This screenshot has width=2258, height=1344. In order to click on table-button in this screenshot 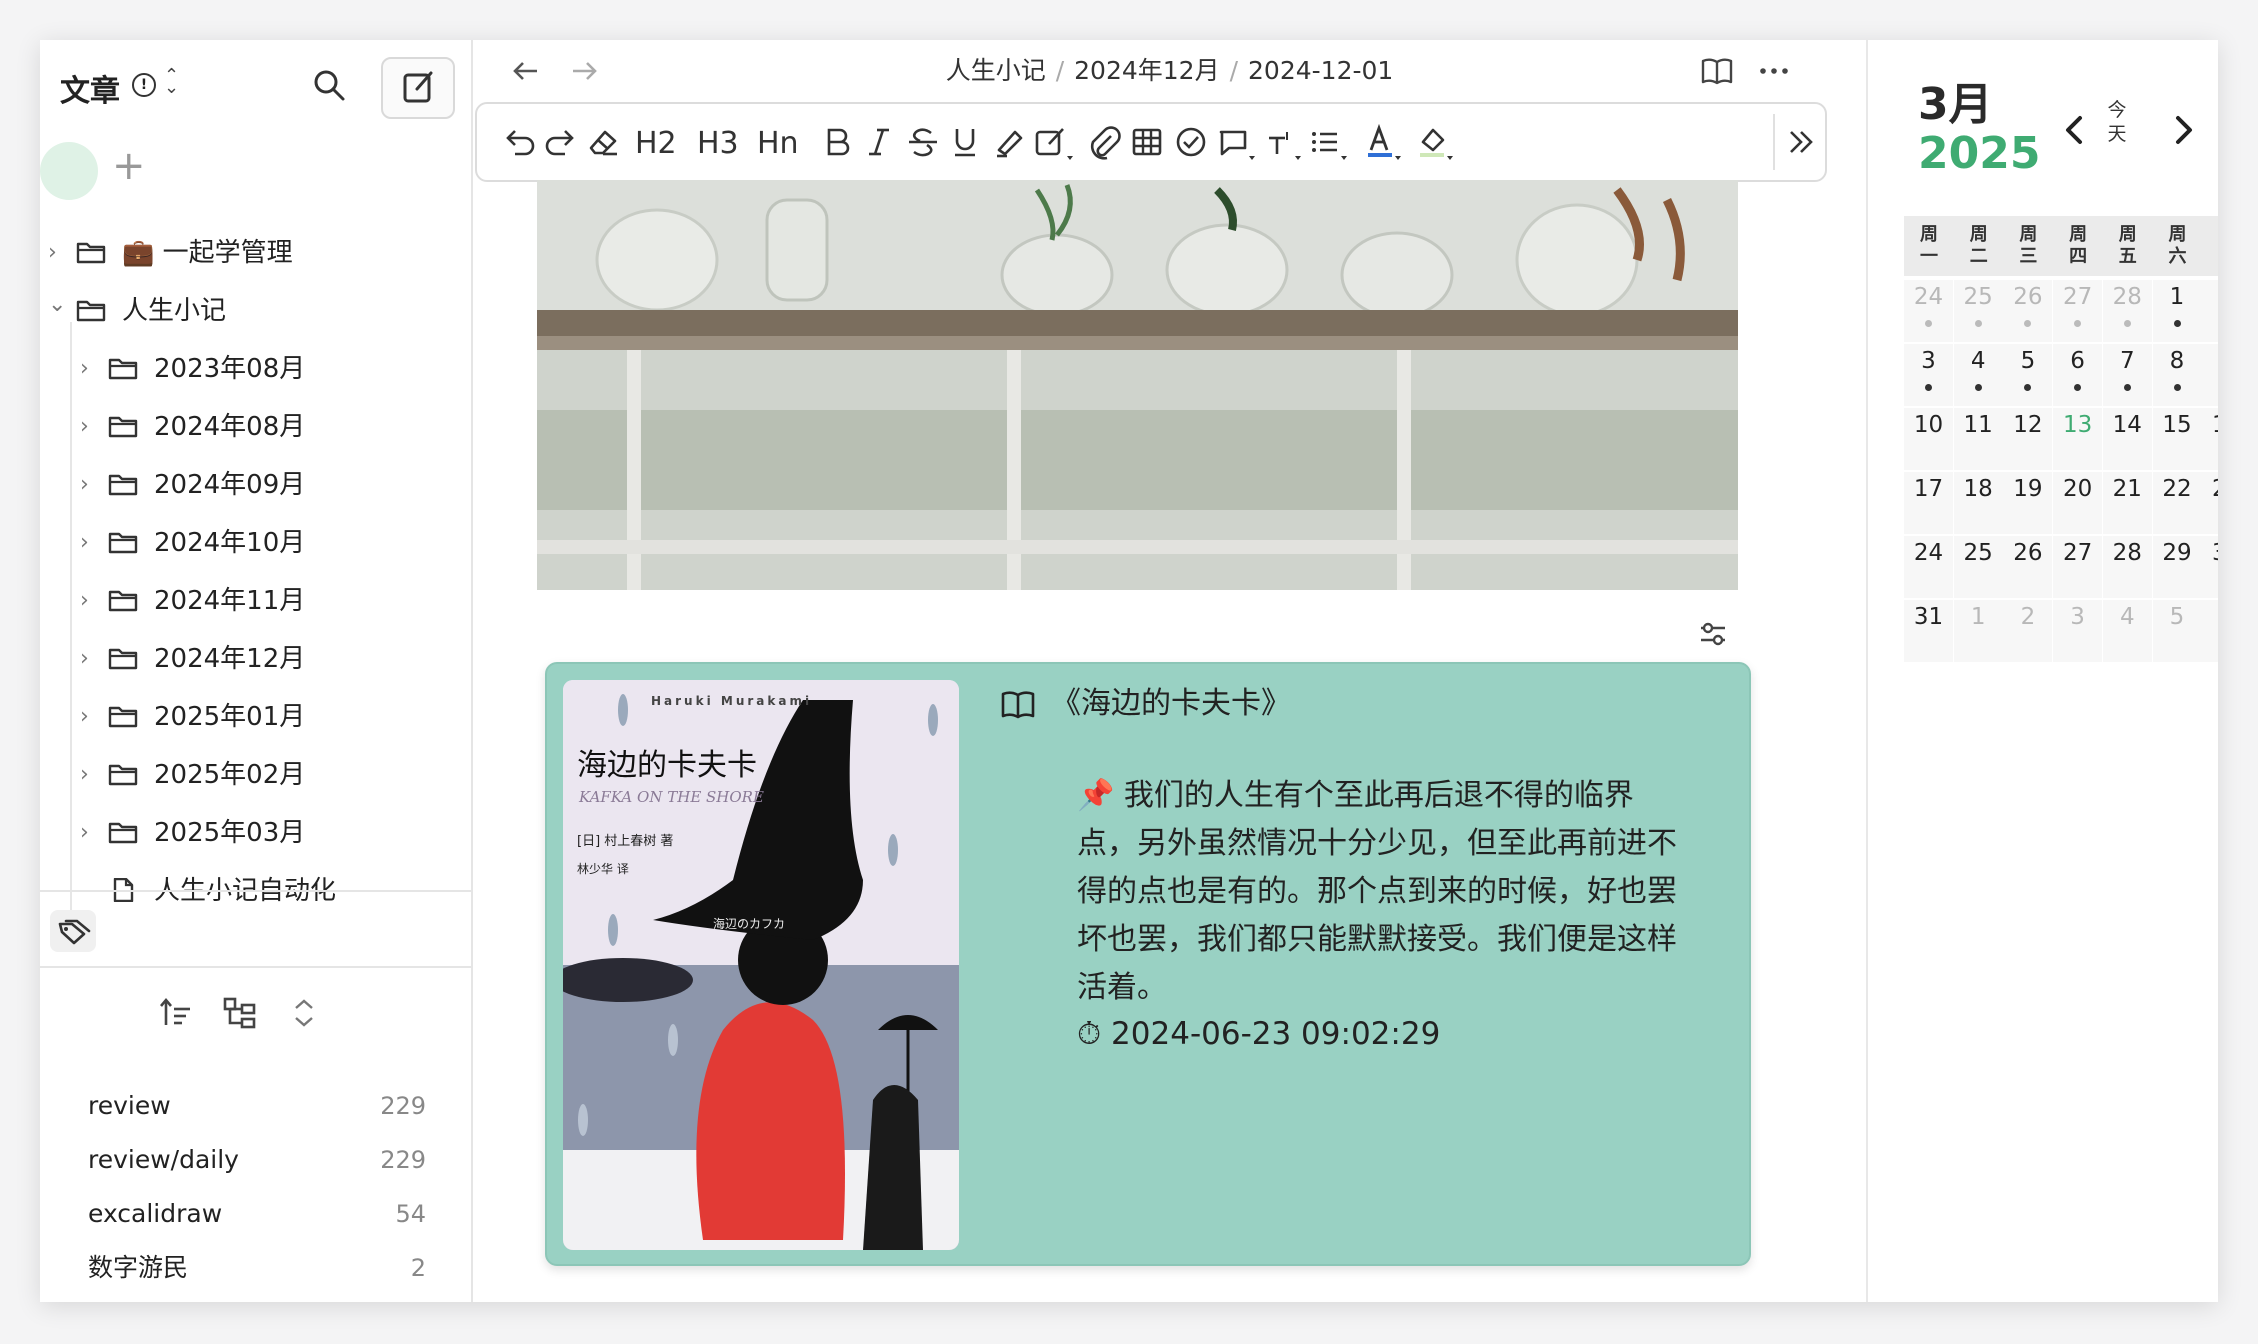, I will do `click(1147, 142)`.